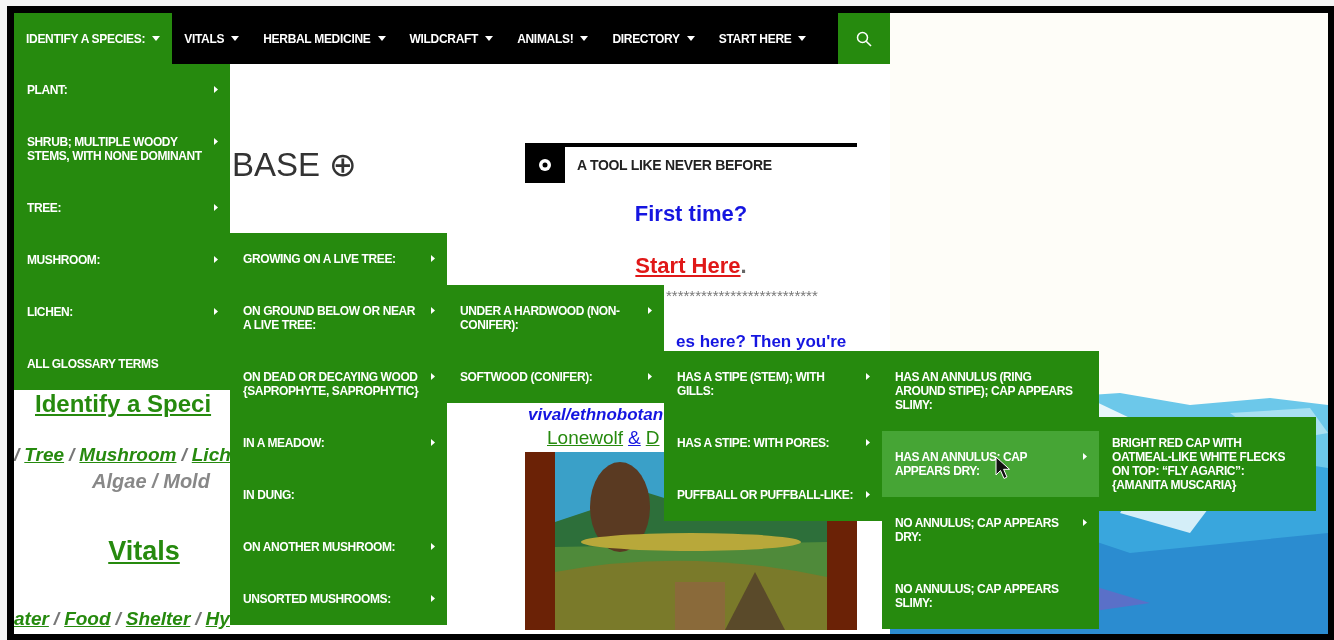 The image size is (1334, 640). What do you see at coordinates (217, 619) in the screenshot?
I see `vitals-category-link: Hy` at bounding box center [217, 619].